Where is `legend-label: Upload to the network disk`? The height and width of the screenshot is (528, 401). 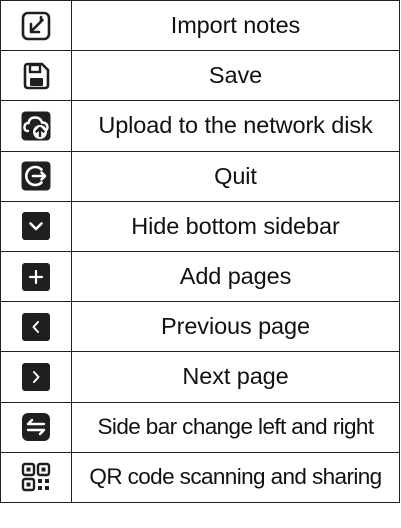
legend-label: Upload to the network disk is located at coordinates (235, 126).